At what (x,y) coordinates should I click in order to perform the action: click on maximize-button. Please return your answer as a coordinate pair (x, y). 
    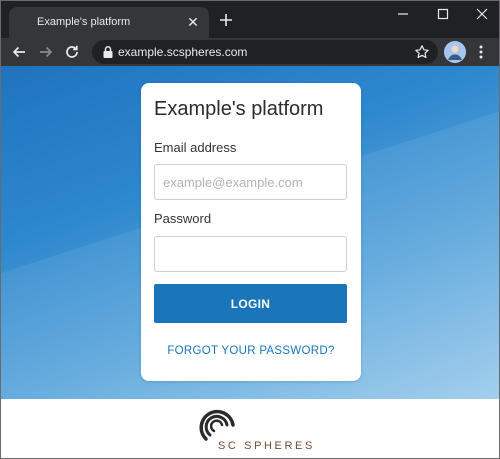
    Looking at the image, I should click on (443, 14).